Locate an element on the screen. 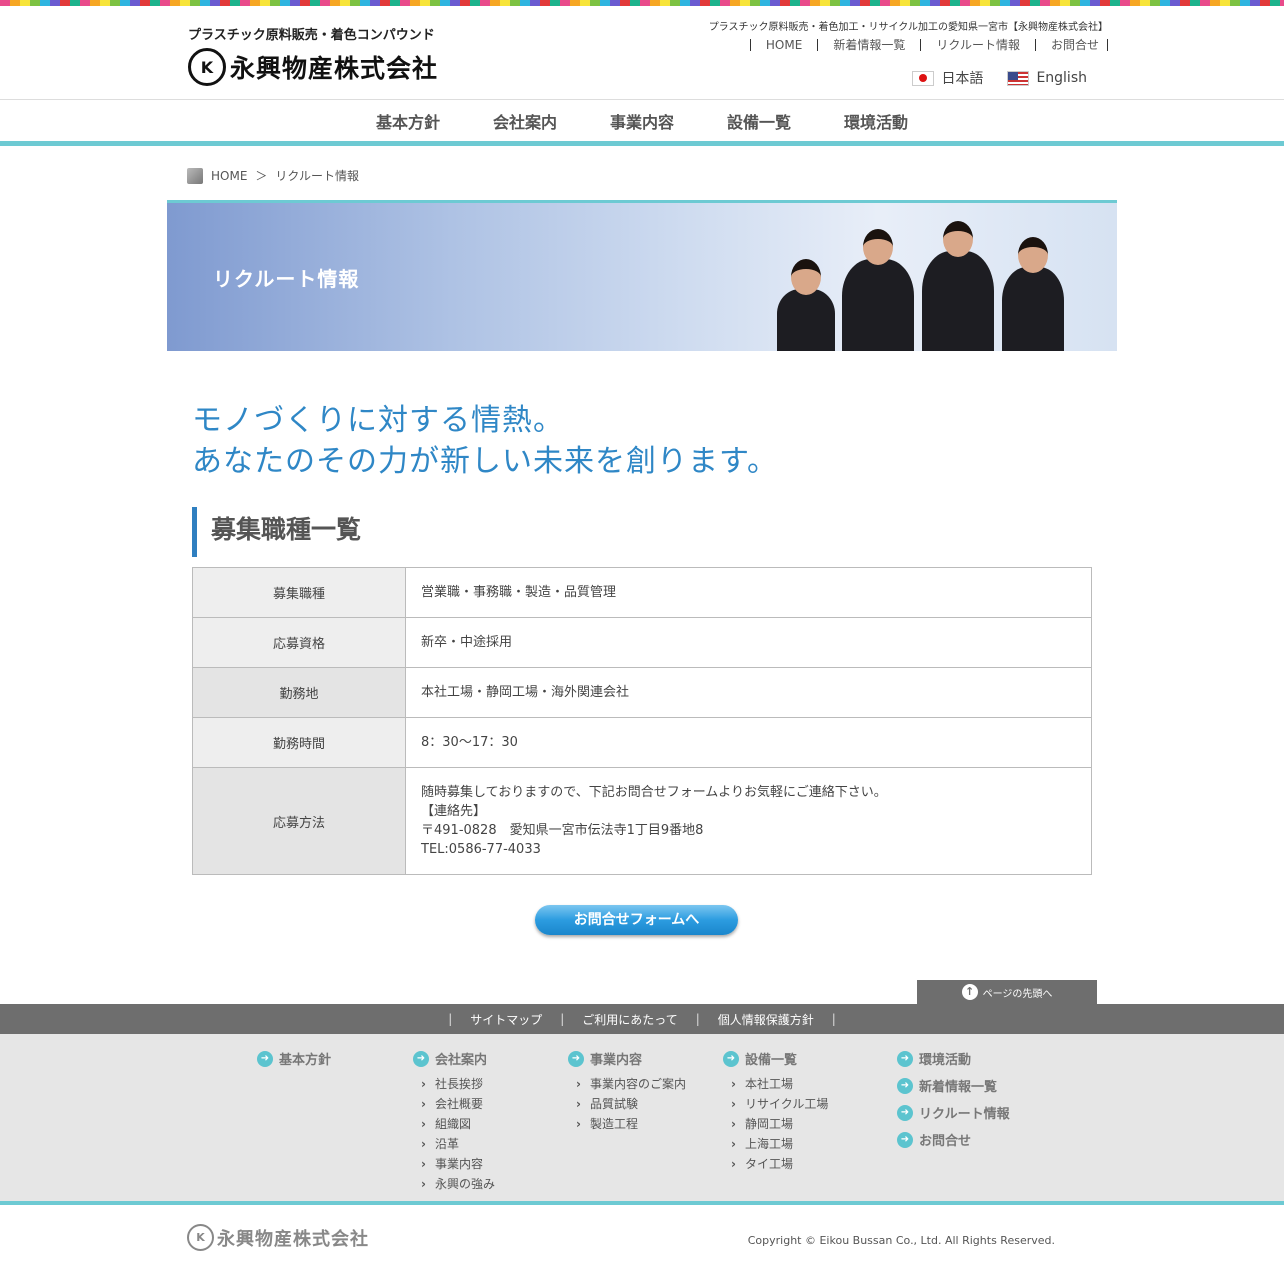 The height and width of the screenshot is (1267, 1284). catch-line-2: あなたのその力が新しい未来を創ります。 is located at coordinates (485, 461).